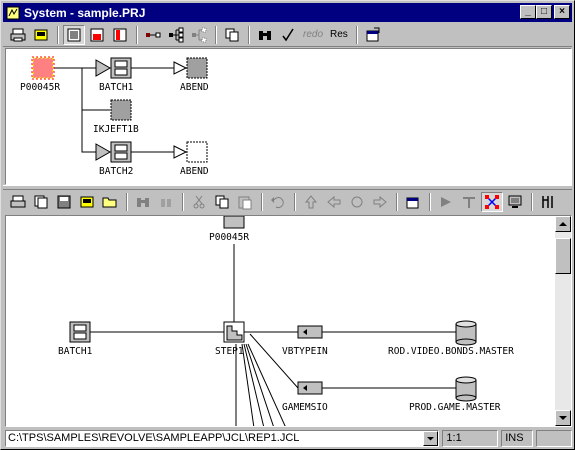 The height and width of the screenshot is (450, 575). Describe the element at coordinates (466, 333) in the screenshot. I see `bonds-dataset-icon` at that location.